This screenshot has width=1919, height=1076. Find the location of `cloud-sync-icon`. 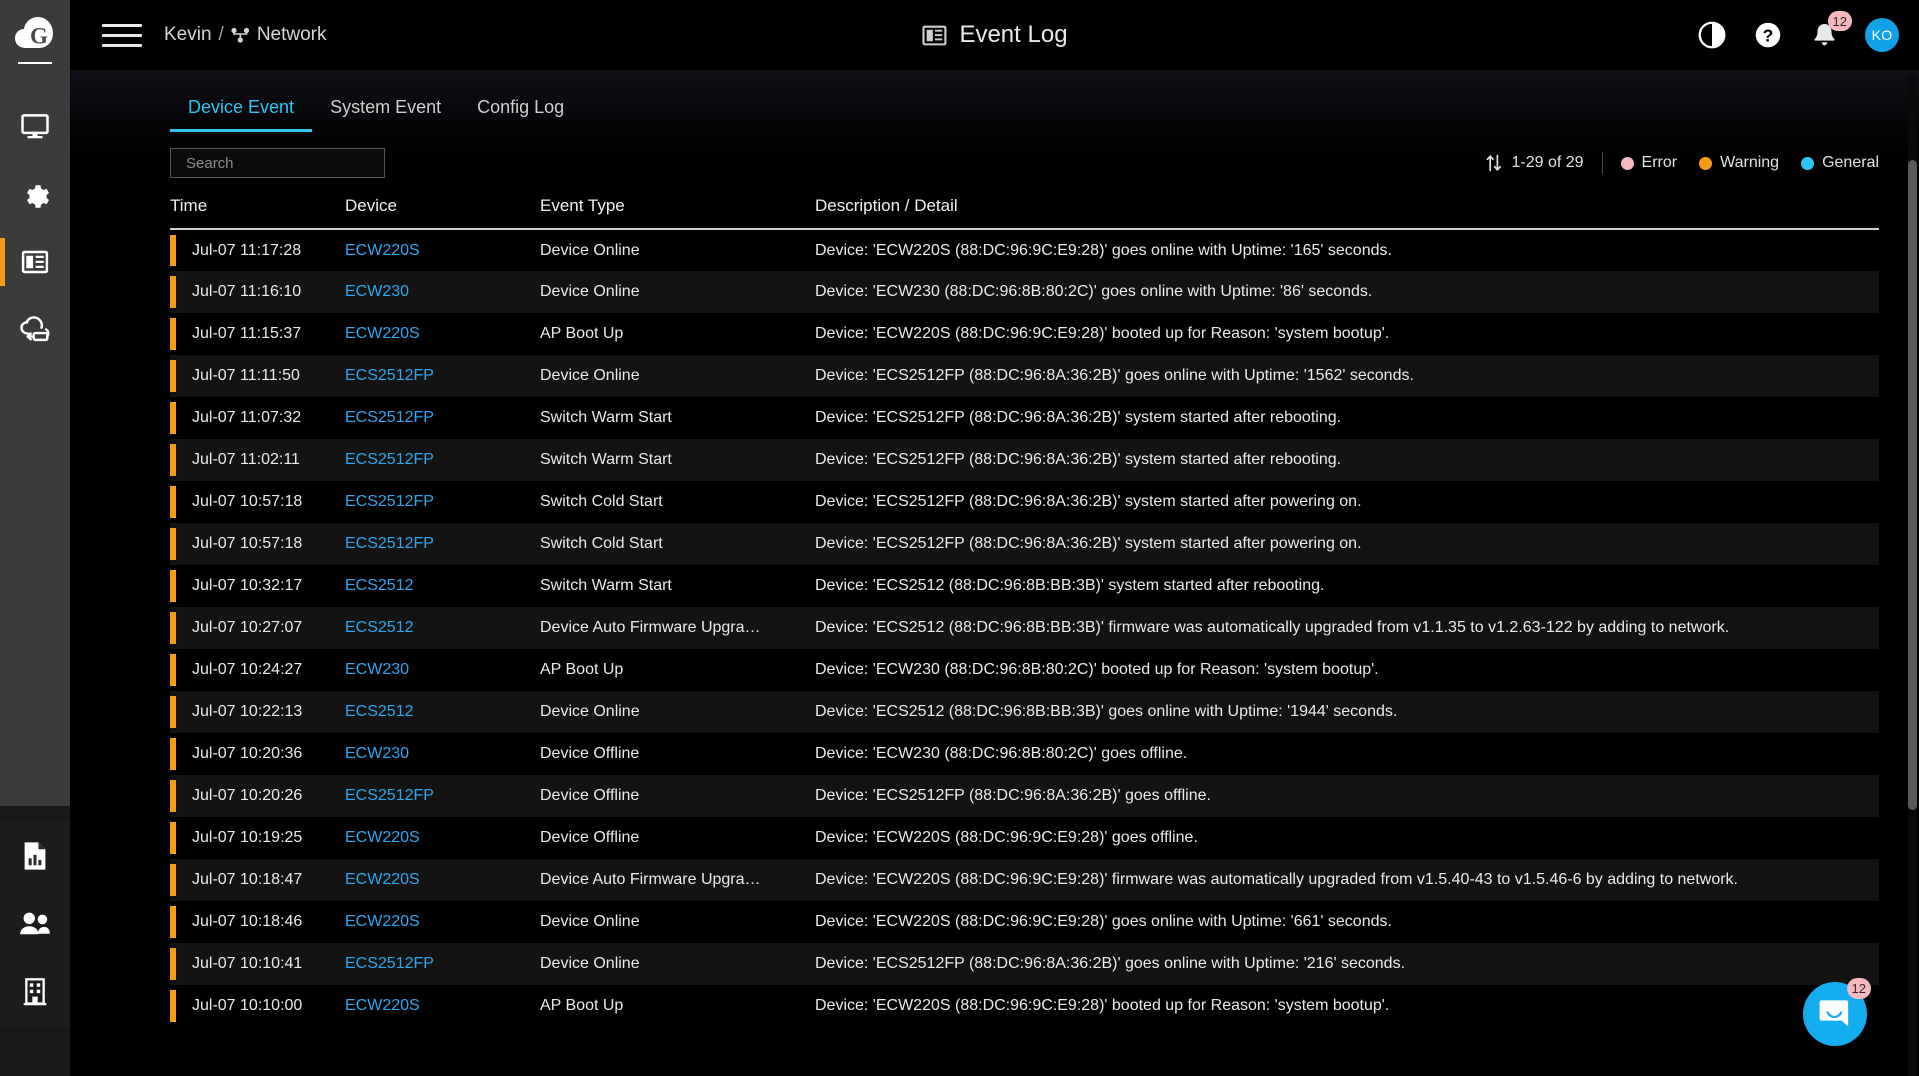

cloud-sync-icon is located at coordinates (35, 329).